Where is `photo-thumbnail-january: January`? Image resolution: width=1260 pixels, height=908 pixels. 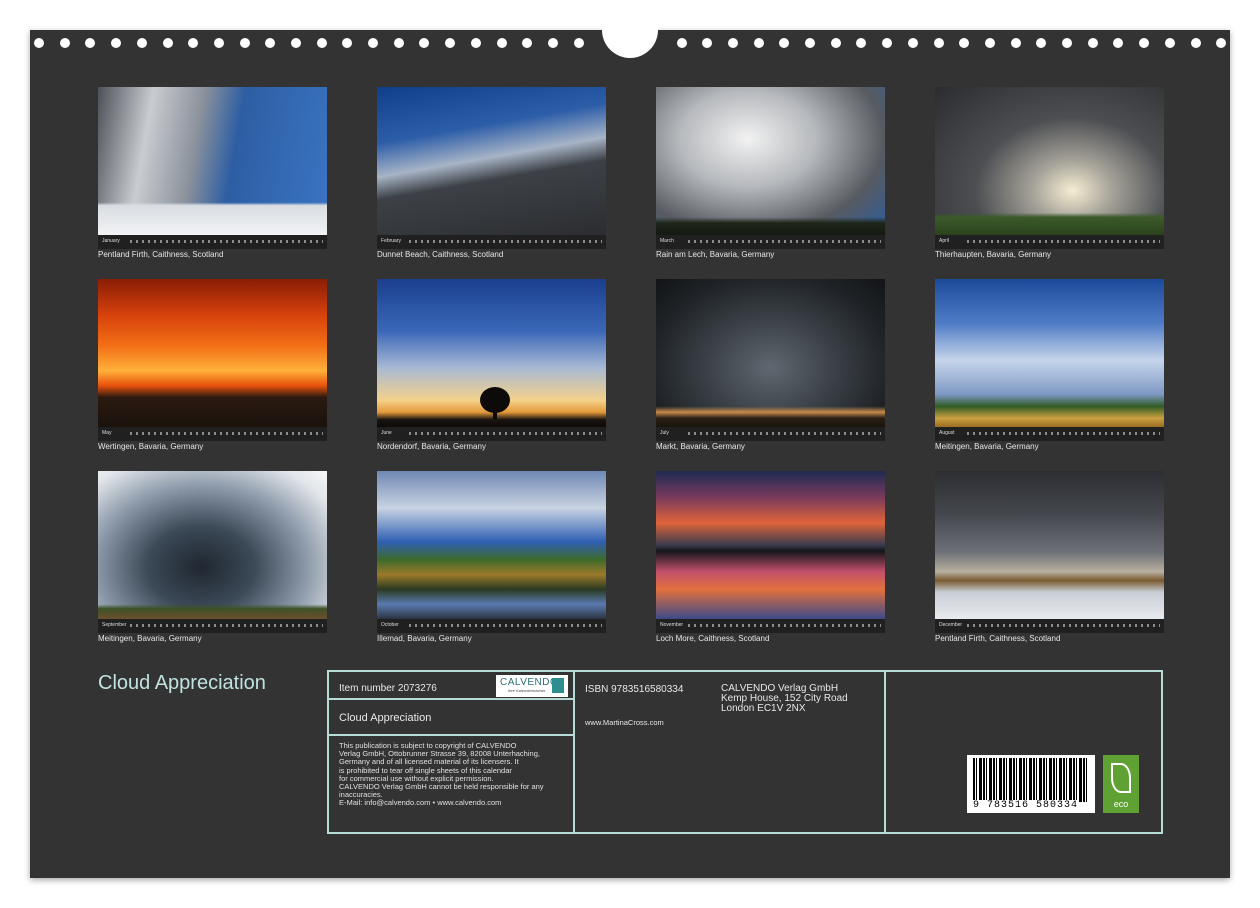 photo-thumbnail-january: January is located at coordinates (212, 168).